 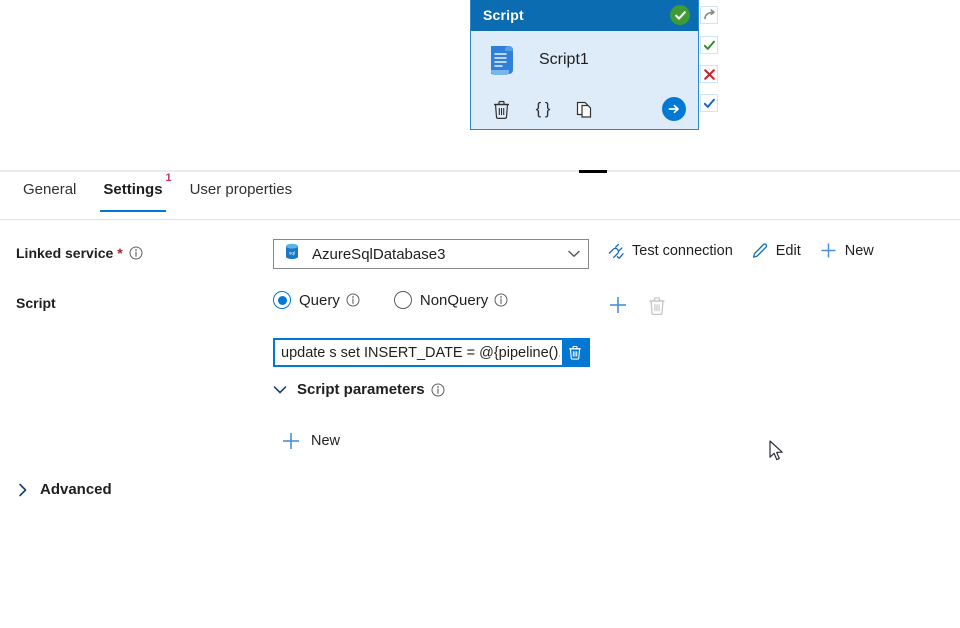 What do you see at coordinates (788, 250) in the screenshot?
I see `edit-label: Edit` at bounding box center [788, 250].